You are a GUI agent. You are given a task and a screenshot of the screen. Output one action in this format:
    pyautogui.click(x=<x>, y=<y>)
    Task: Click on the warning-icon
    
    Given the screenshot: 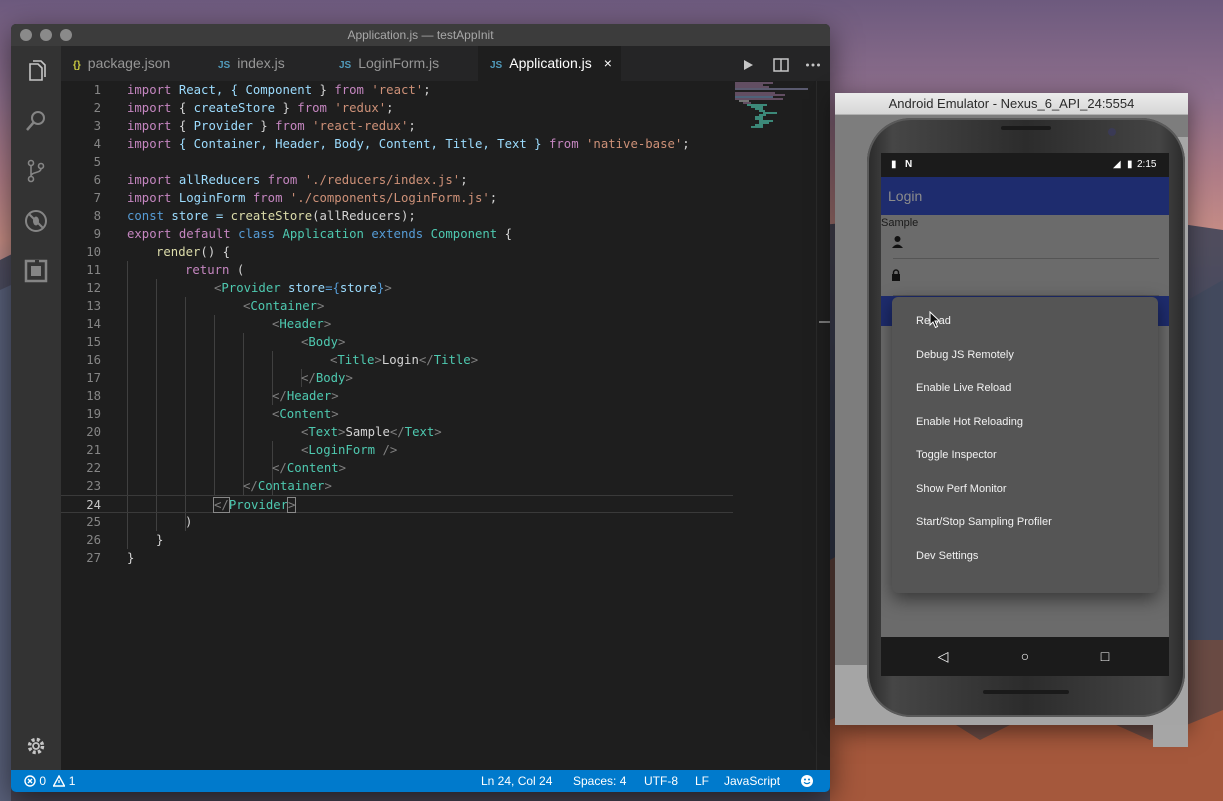 What is the action you would take?
    pyautogui.click(x=59, y=780)
    